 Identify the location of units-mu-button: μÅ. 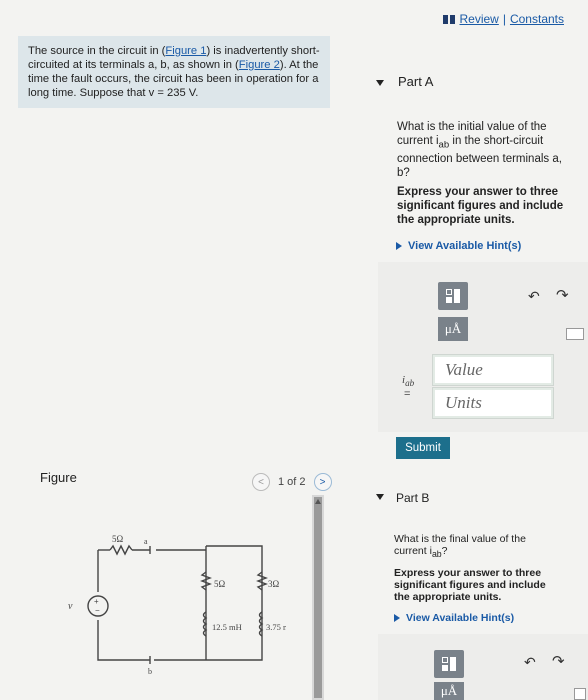
(453, 329).